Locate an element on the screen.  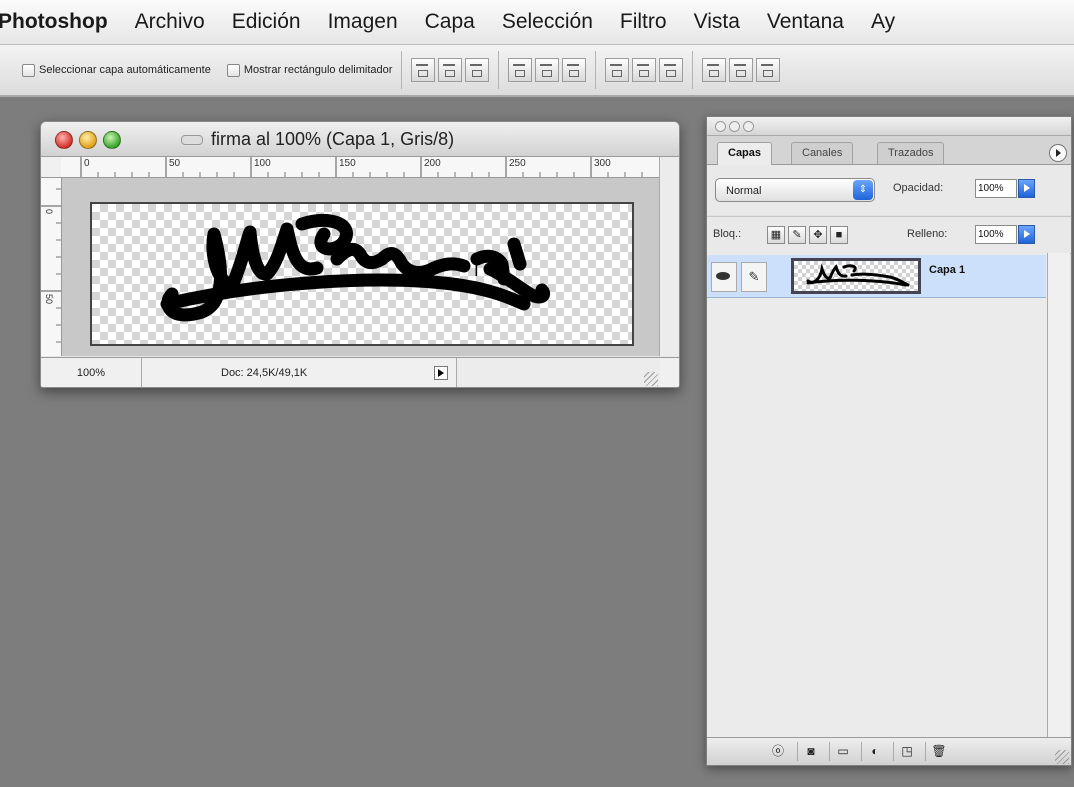
distribute-vcenter-icon is located at coordinates (644, 70).